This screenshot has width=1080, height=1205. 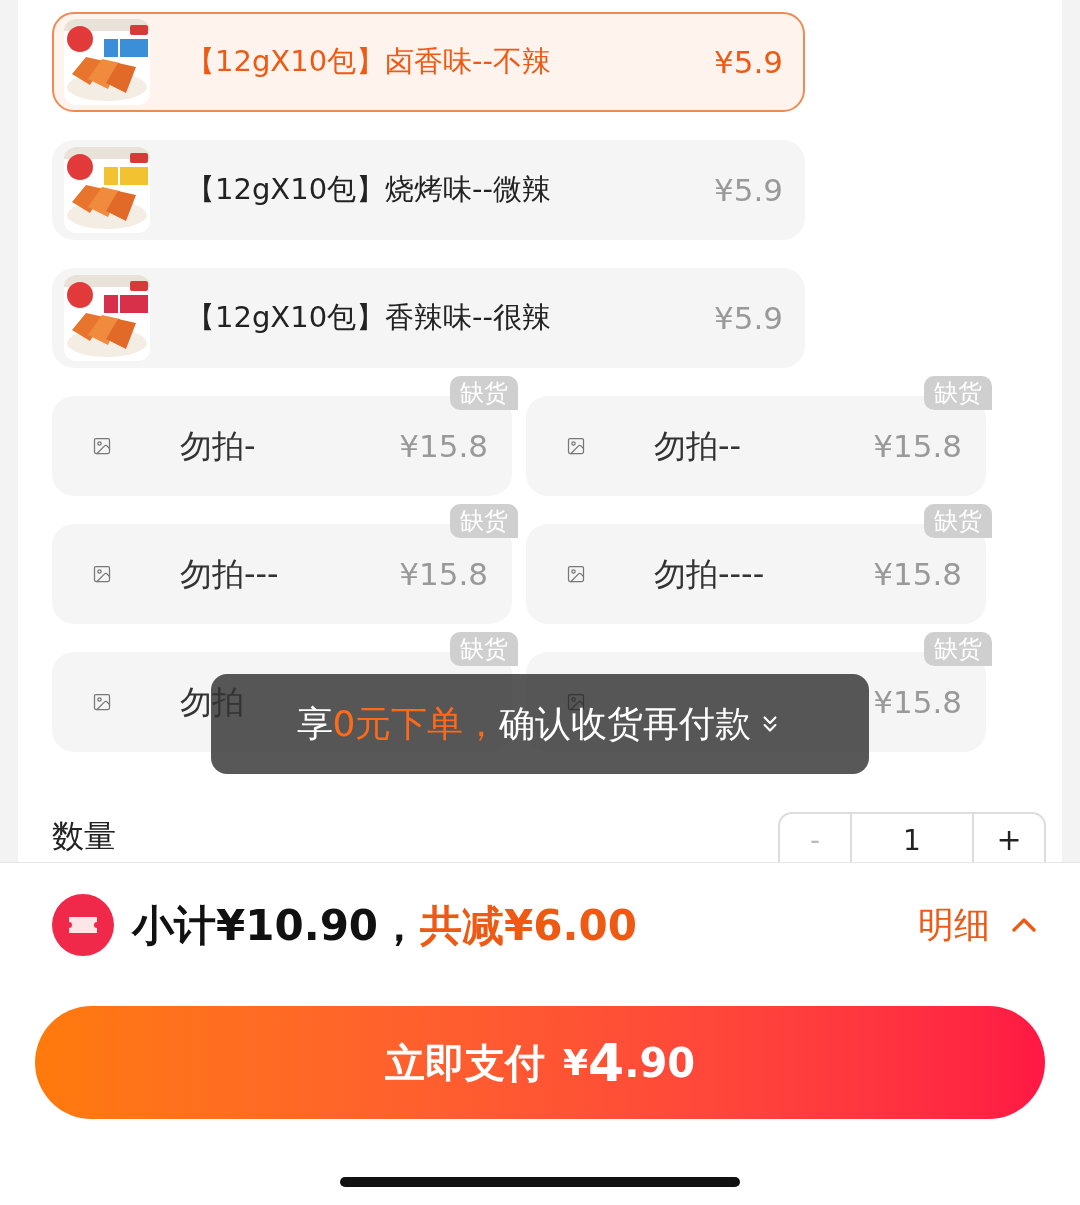 What do you see at coordinates (368, 62) in the screenshot?
I see `variant-name: 【12gX10包】卤香味--不辣` at bounding box center [368, 62].